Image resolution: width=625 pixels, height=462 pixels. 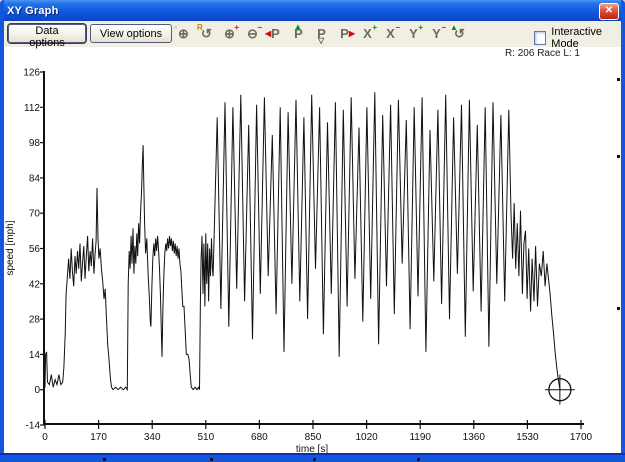 What do you see at coordinates (366, 437) in the screenshot?
I see `x-tick-label: 1020` at bounding box center [366, 437].